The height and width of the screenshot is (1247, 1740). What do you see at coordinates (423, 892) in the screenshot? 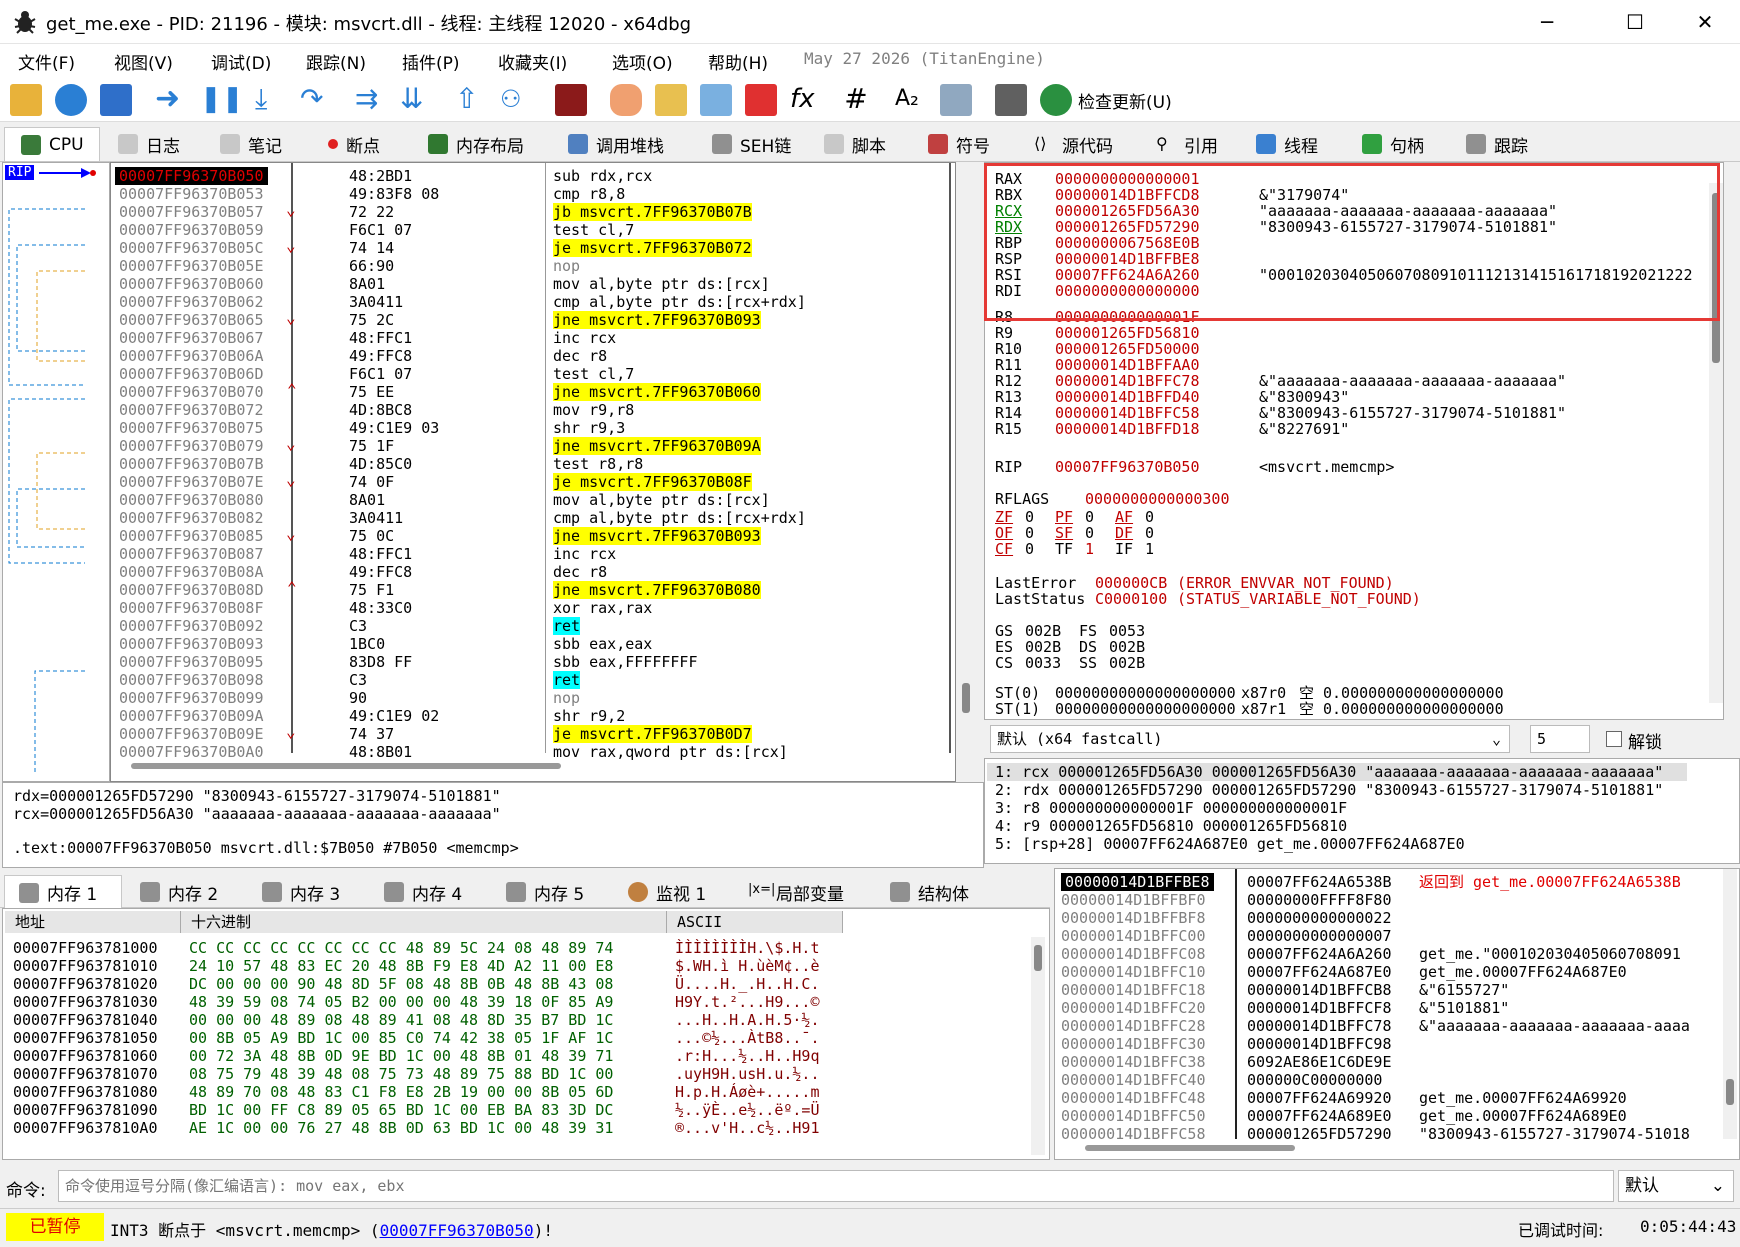
I see `tab-dump-4: 内存 4` at bounding box center [423, 892].